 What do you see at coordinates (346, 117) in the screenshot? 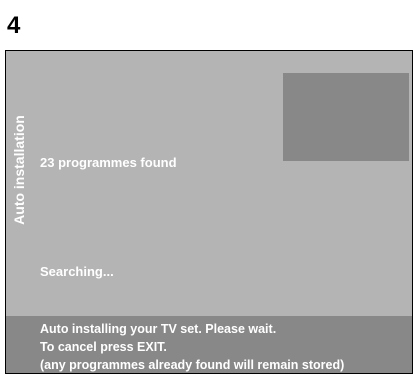
I see `tv-preview-window` at bounding box center [346, 117].